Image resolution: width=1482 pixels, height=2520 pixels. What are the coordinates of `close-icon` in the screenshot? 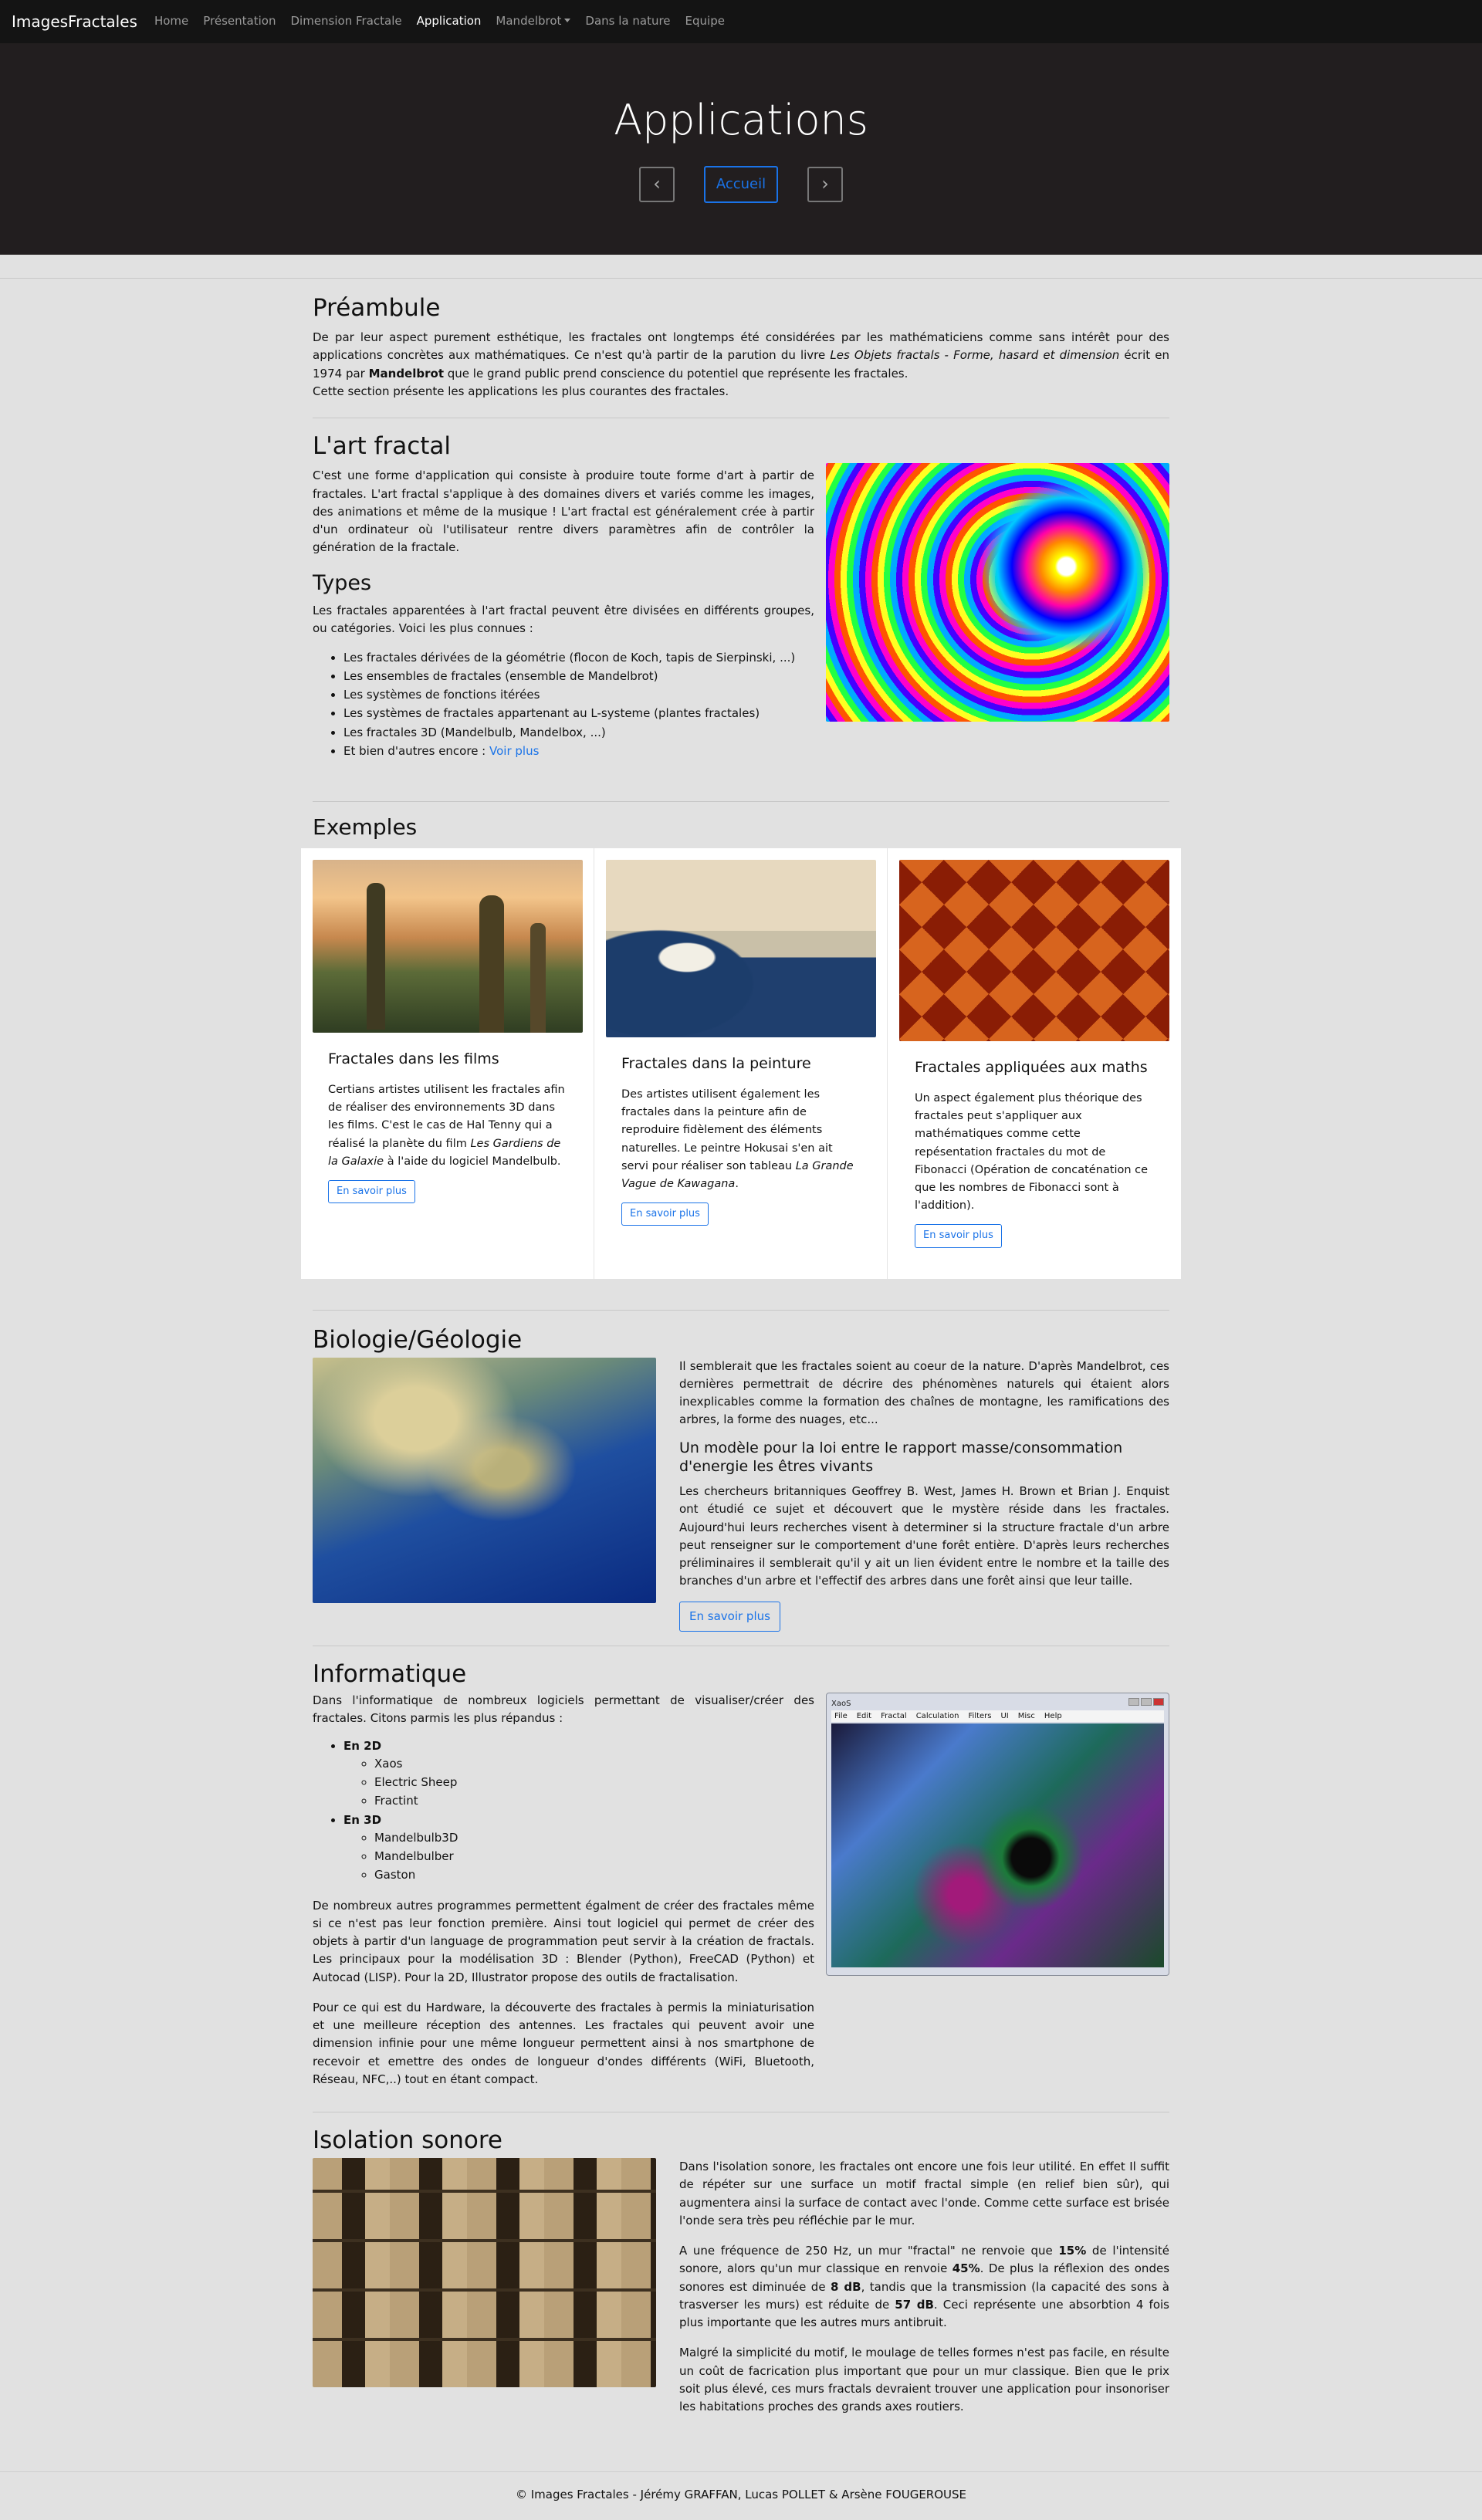 It's located at (1158, 1702).